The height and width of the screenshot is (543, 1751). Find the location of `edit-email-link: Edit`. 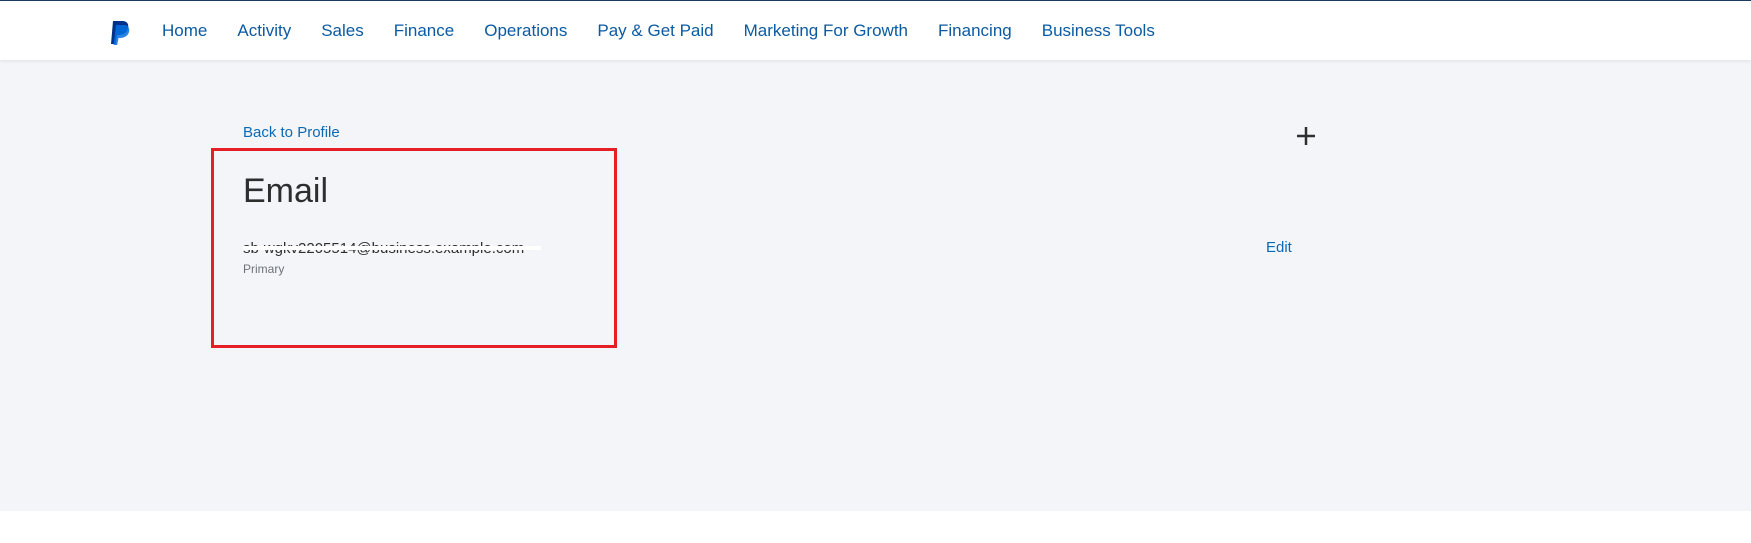

edit-email-link: Edit is located at coordinates (1279, 247).